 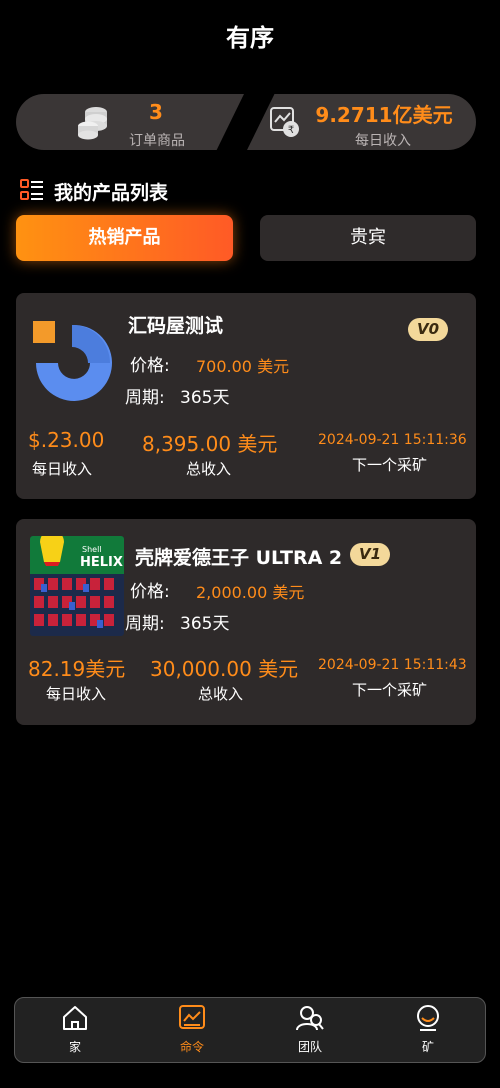 What do you see at coordinates (101, 562) in the screenshot?
I see `image-product-text: HELIX` at bounding box center [101, 562].